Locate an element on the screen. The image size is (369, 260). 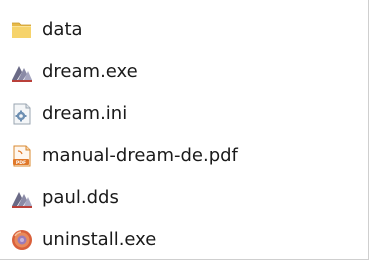
list-item-manual-pdf: PDF manual-dream-de.pdf is located at coordinates (180, 156).